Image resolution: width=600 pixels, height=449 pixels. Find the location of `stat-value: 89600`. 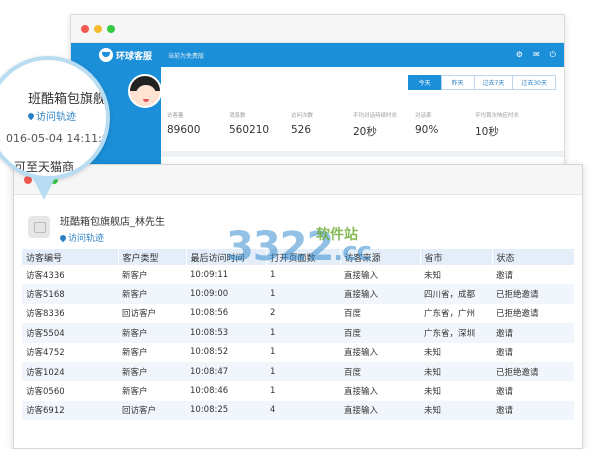

stat-value: 89600 is located at coordinates (184, 130).